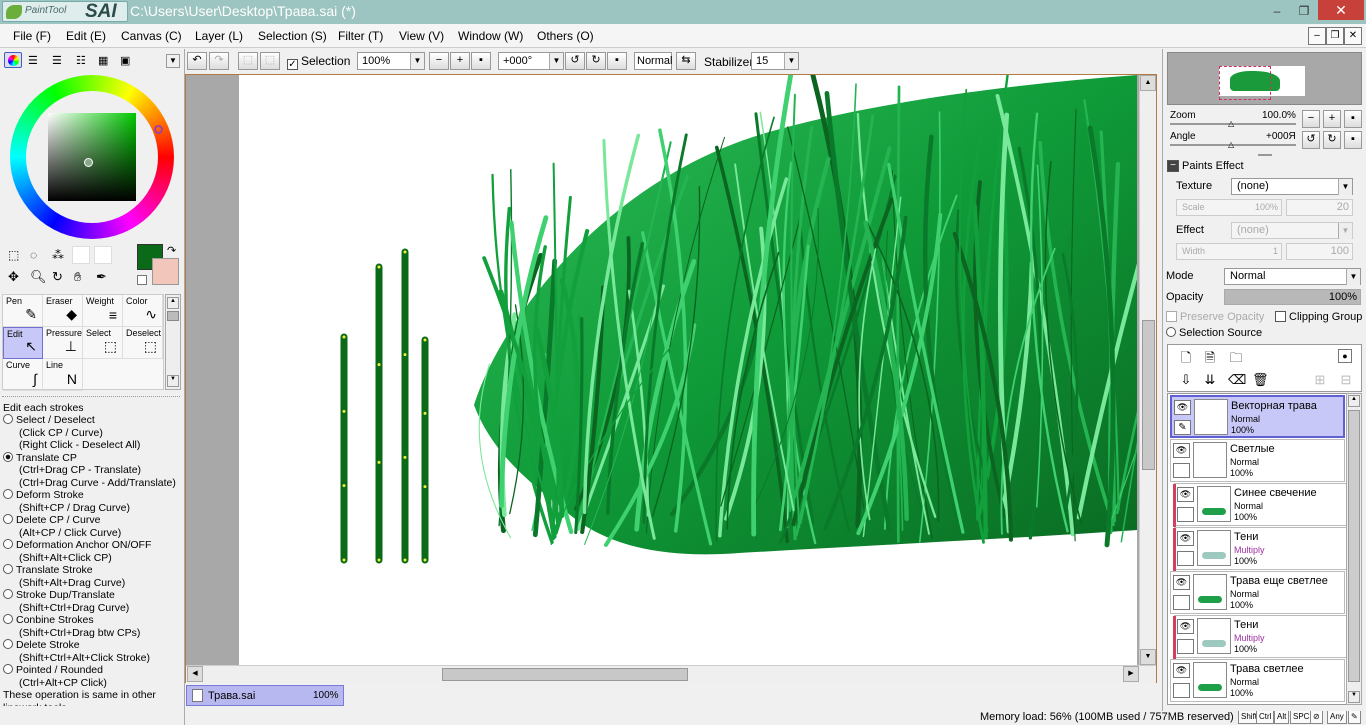 The height and width of the screenshot is (725, 1366). Describe the element at coordinates (1210, 357) in the screenshot. I see `new-linework-layer-icon: 🗎` at that location.